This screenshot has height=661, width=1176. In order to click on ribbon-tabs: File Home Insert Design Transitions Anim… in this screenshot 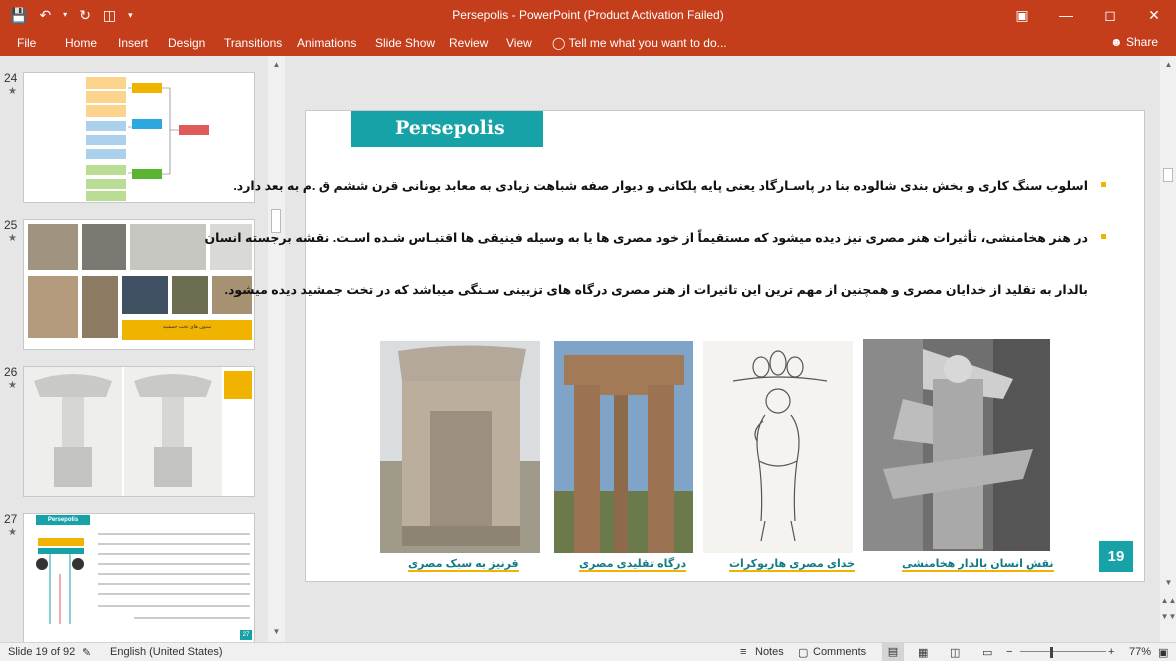, I will do `click(588, 43)`.